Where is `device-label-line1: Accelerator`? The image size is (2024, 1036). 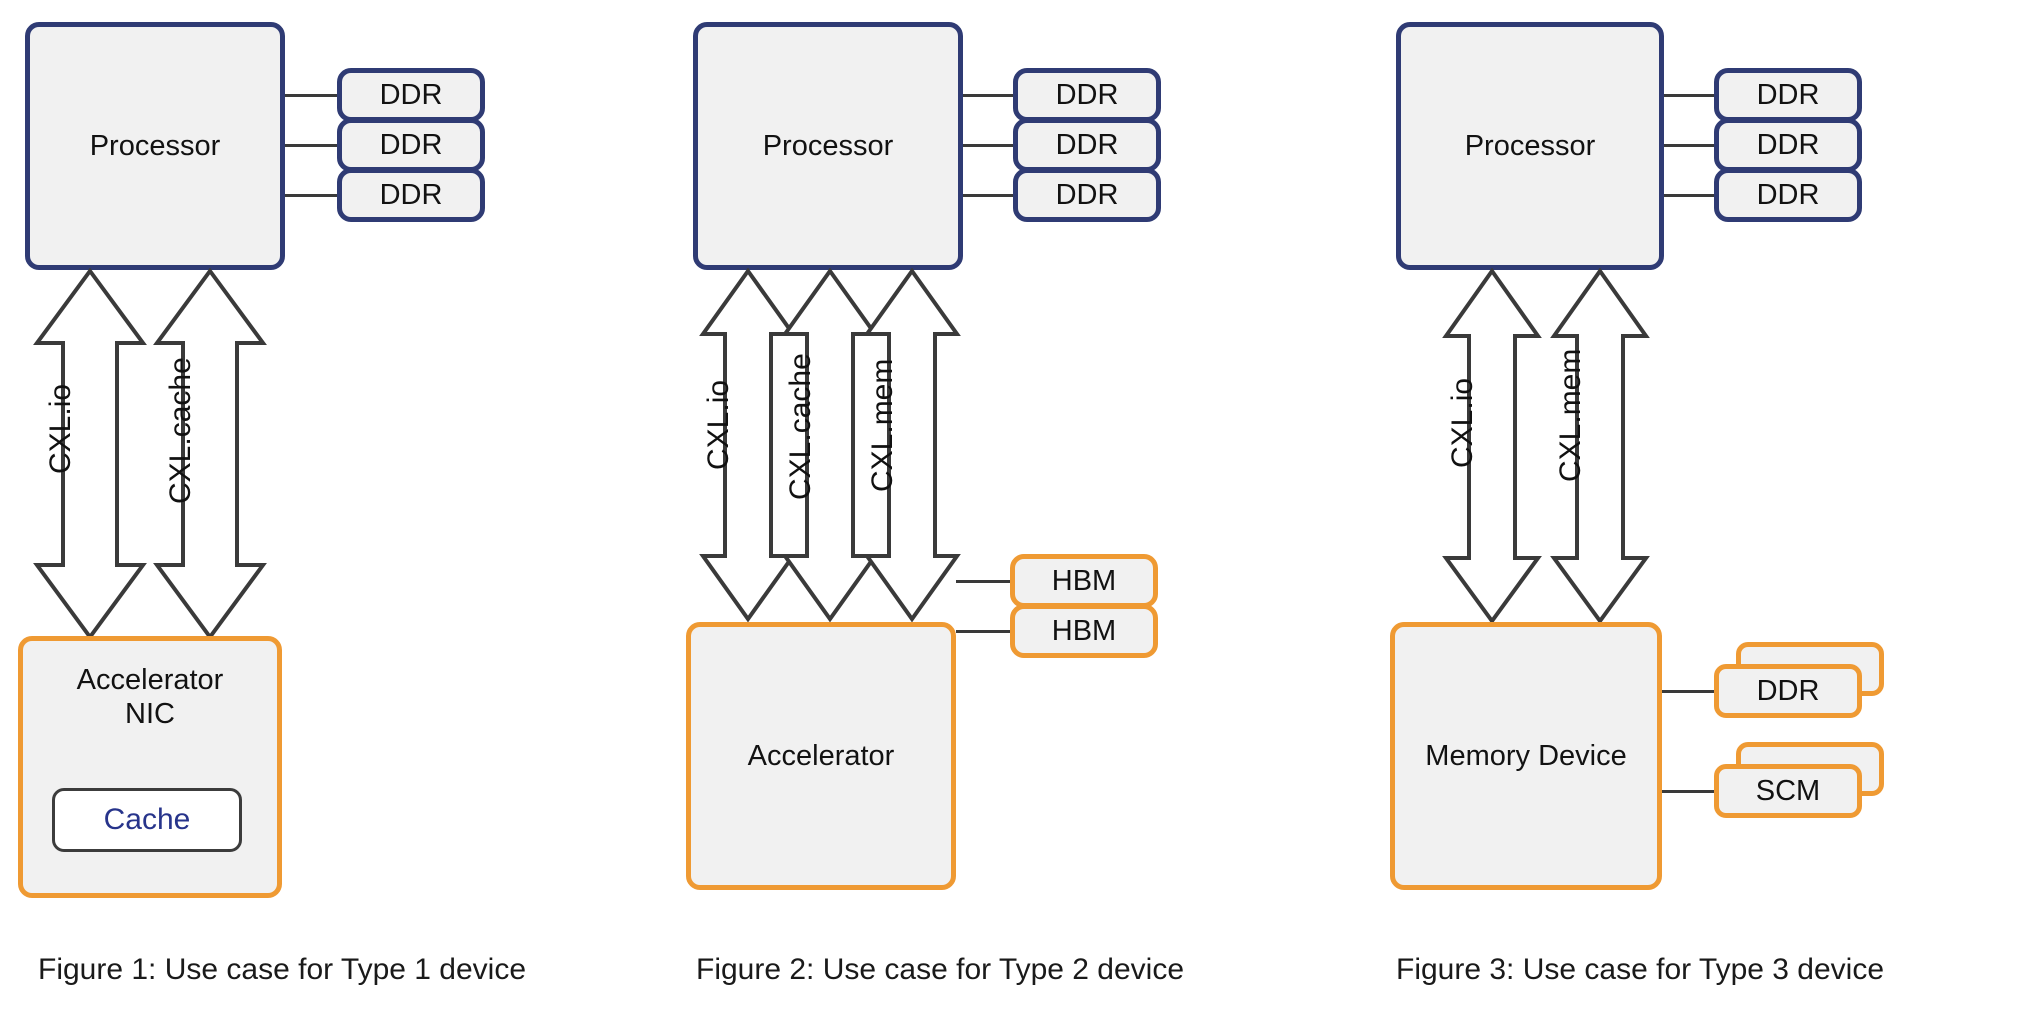 device-label-line1: Accelerator is located at coordinates (150, 680).